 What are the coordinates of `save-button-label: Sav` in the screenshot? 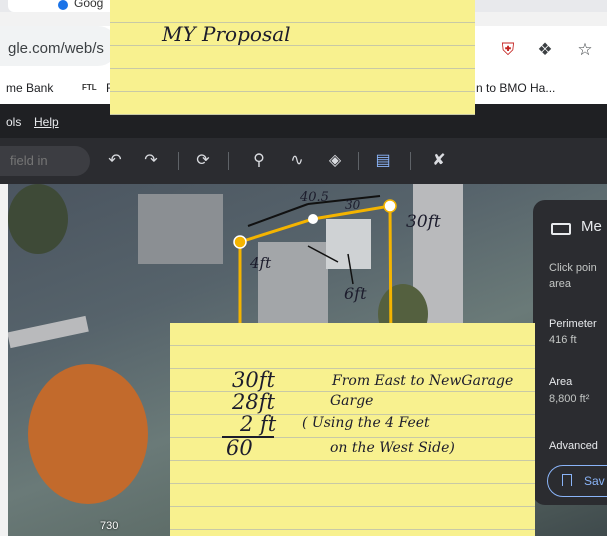 It's located at (594, 481).